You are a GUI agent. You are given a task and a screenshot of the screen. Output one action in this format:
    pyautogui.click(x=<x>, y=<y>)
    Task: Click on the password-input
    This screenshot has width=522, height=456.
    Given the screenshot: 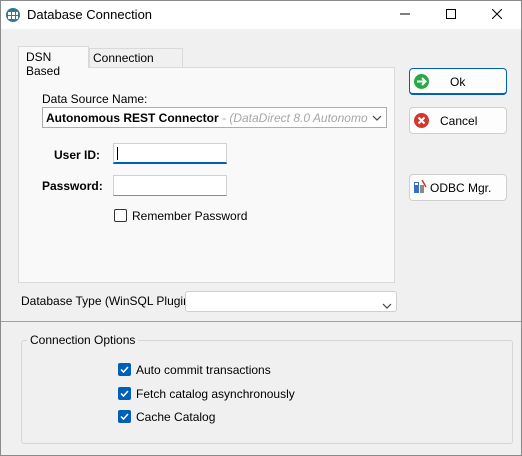 What is the action you would take?
    pyautogui.click(x=170, y=185)
    